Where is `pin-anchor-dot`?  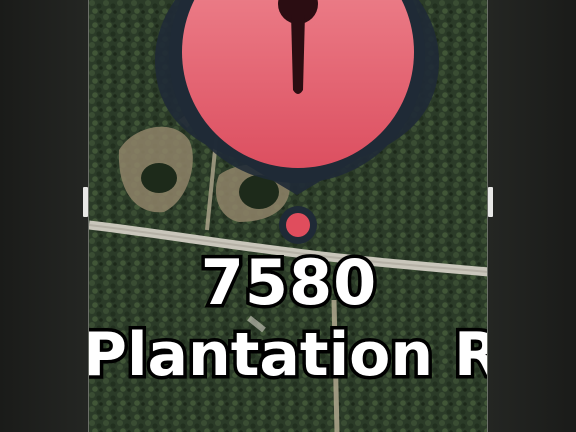 pin-anchor-dot is located at coordinates (298, 225).